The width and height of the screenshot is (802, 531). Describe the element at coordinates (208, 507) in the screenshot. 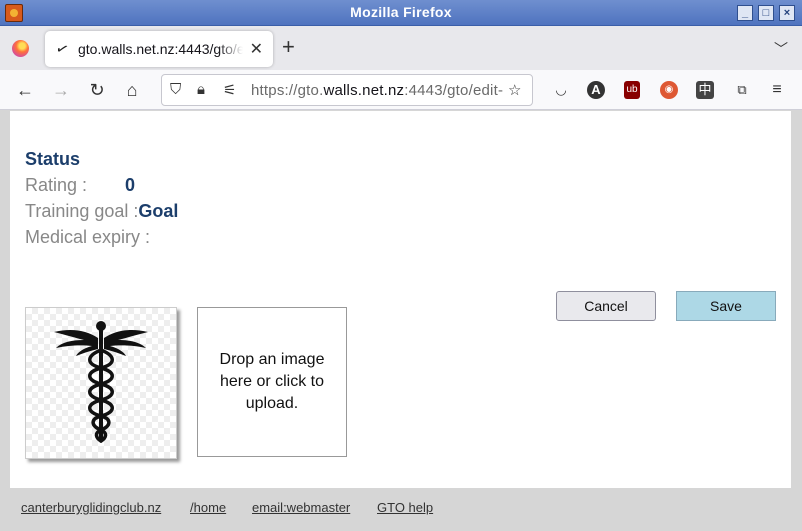

I see `footer-link-home: /home` at that location.